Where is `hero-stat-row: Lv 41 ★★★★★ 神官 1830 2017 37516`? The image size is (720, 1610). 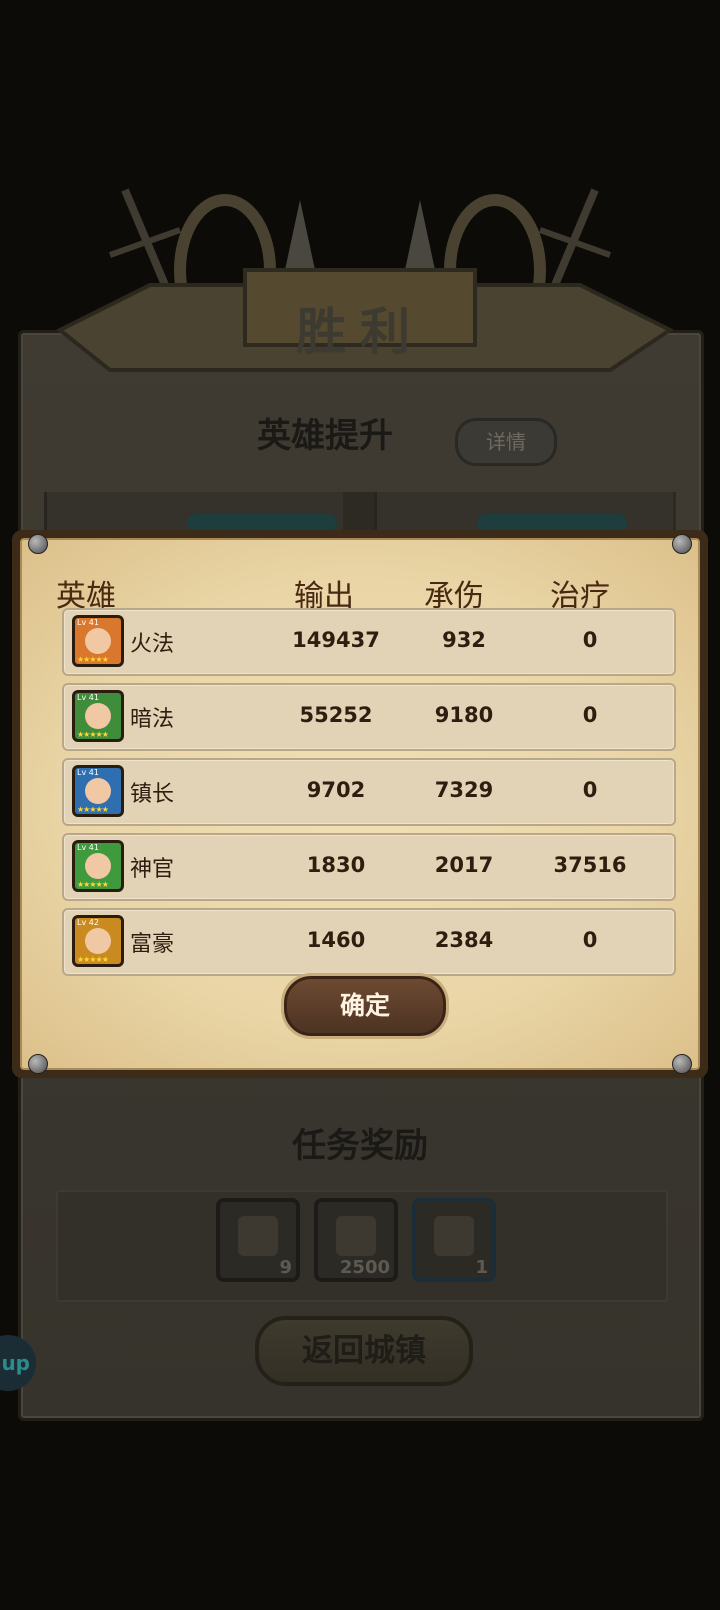 hero-stat-row: Lv 41 ★★★★★ 神官 1830 2017 37516 is located at coordinates (369, 867).